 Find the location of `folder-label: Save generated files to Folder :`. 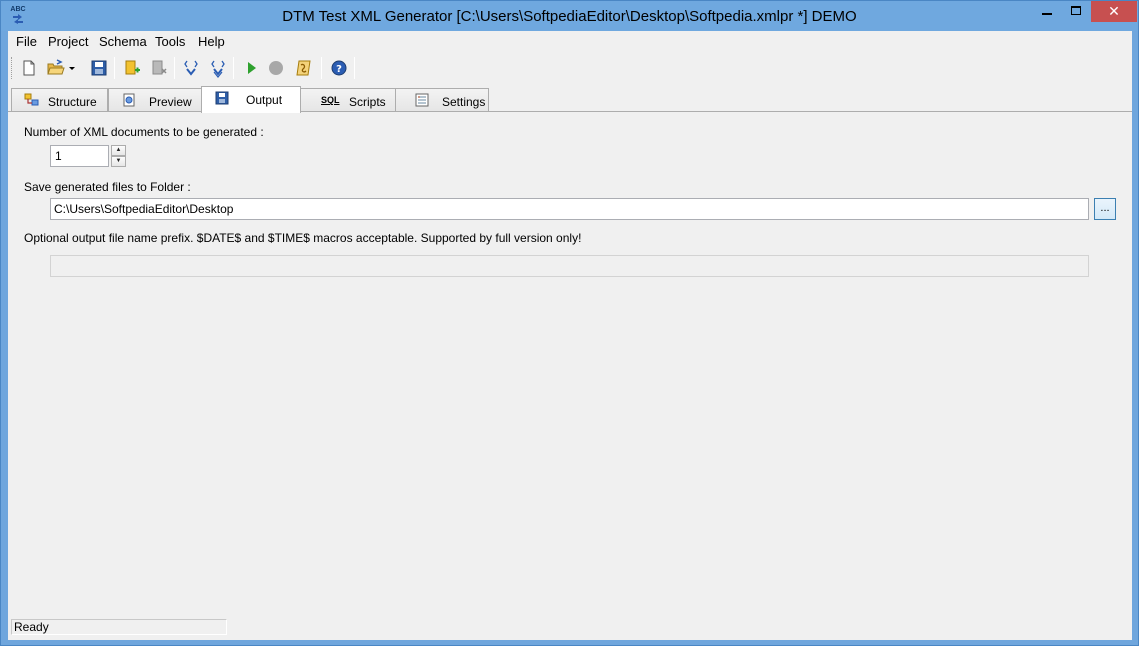

folder-label: Save generated files to Folder : is located at coordinates (107, 187).